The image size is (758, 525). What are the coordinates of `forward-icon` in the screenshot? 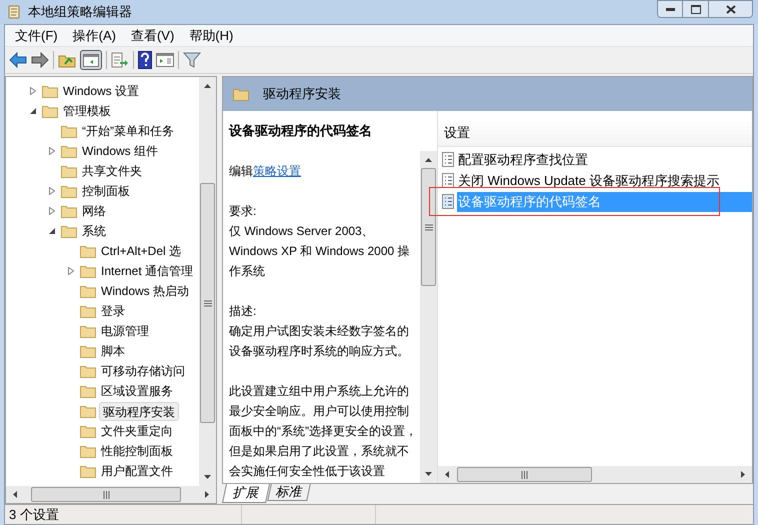 It's located at (40, 60).